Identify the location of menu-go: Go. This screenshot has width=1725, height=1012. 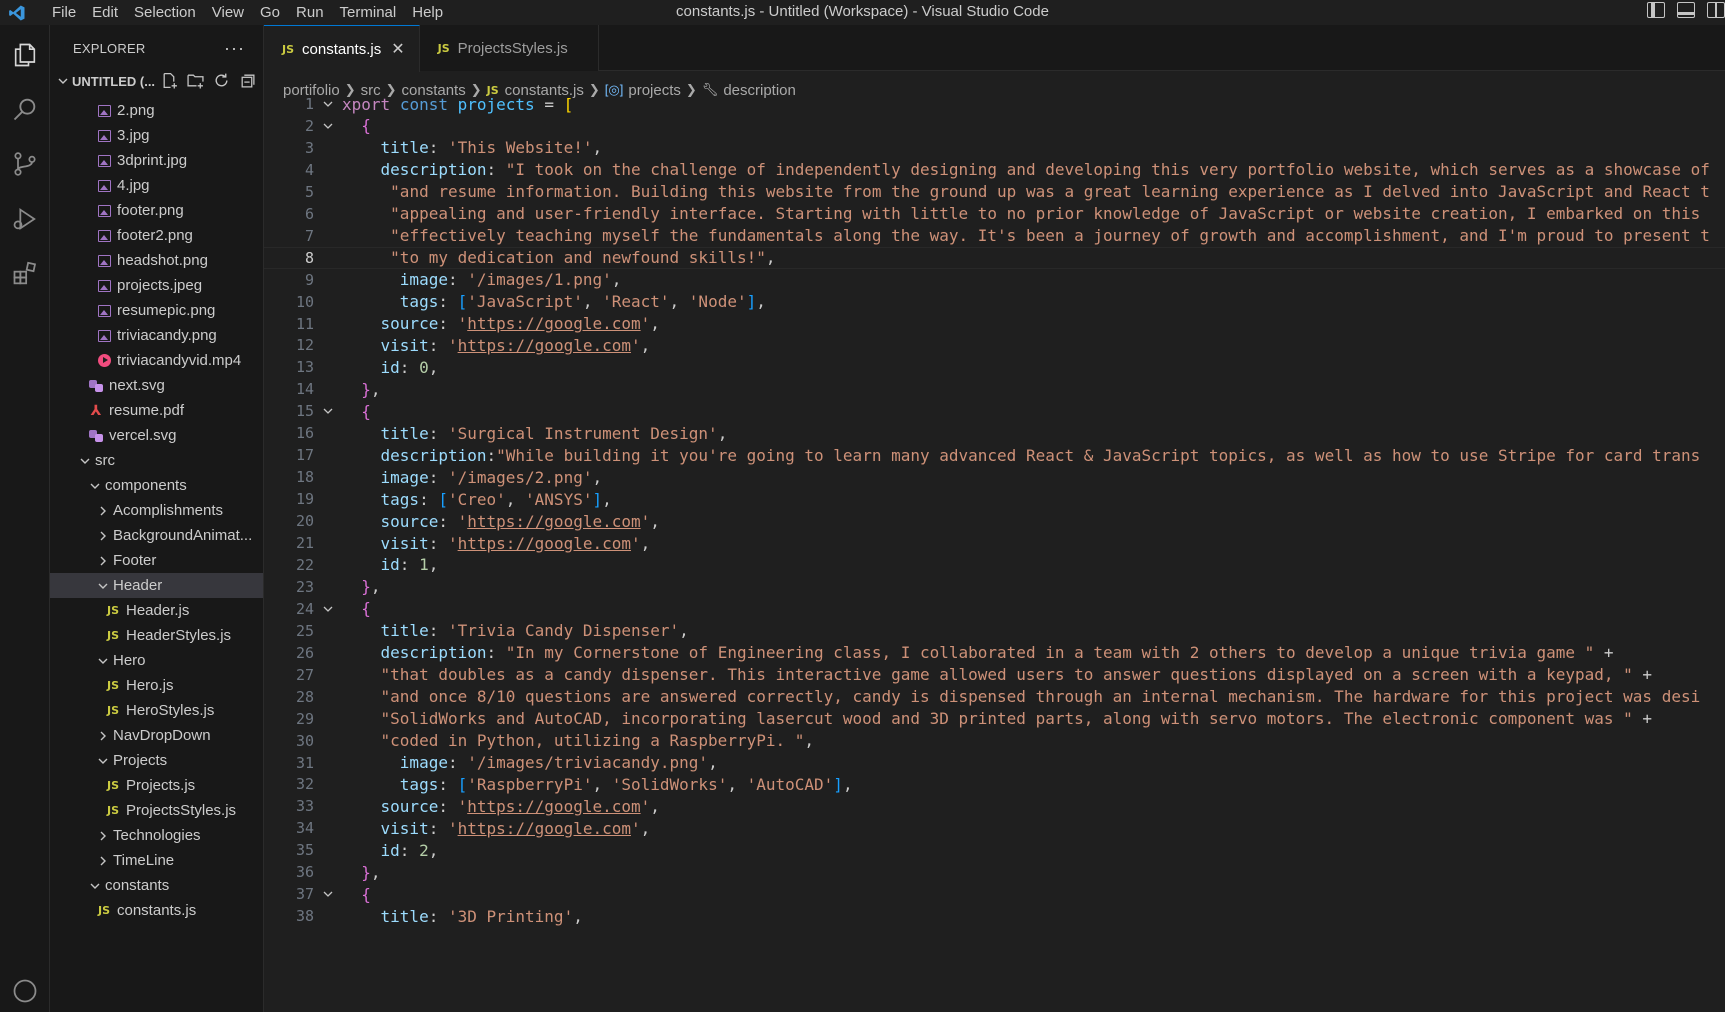
(270, 12).